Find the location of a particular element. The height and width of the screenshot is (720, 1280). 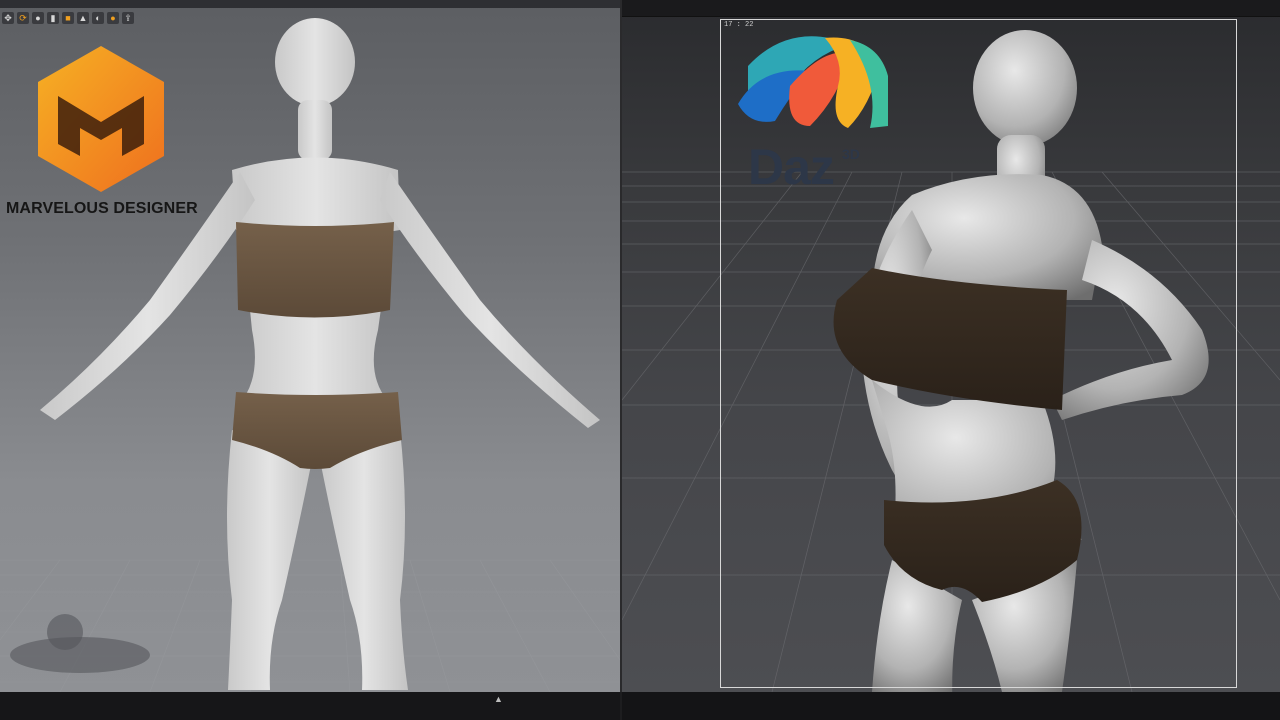

collapse-arrow-icon: ▲ is located at coordinates (498, 699).